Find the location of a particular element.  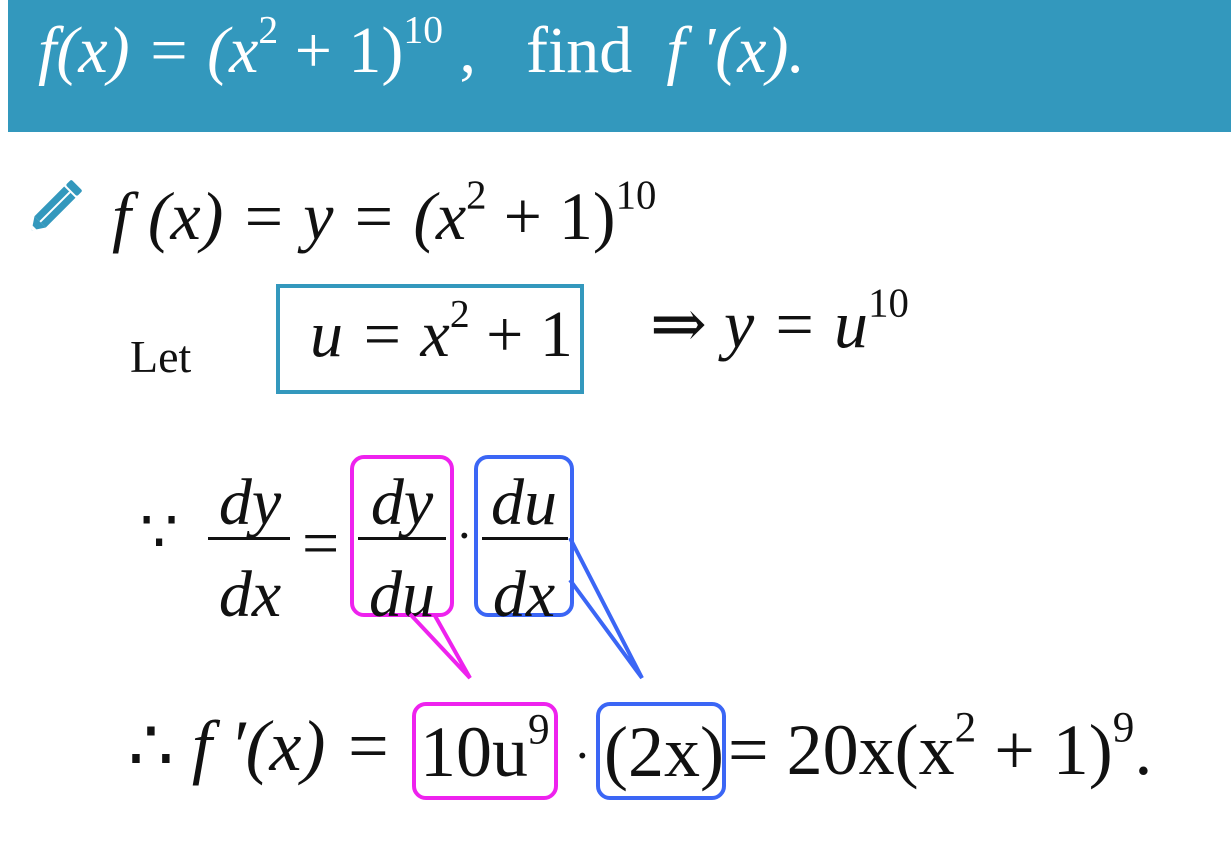

frac1-denominator: dx is located at coordinates (250, 594).